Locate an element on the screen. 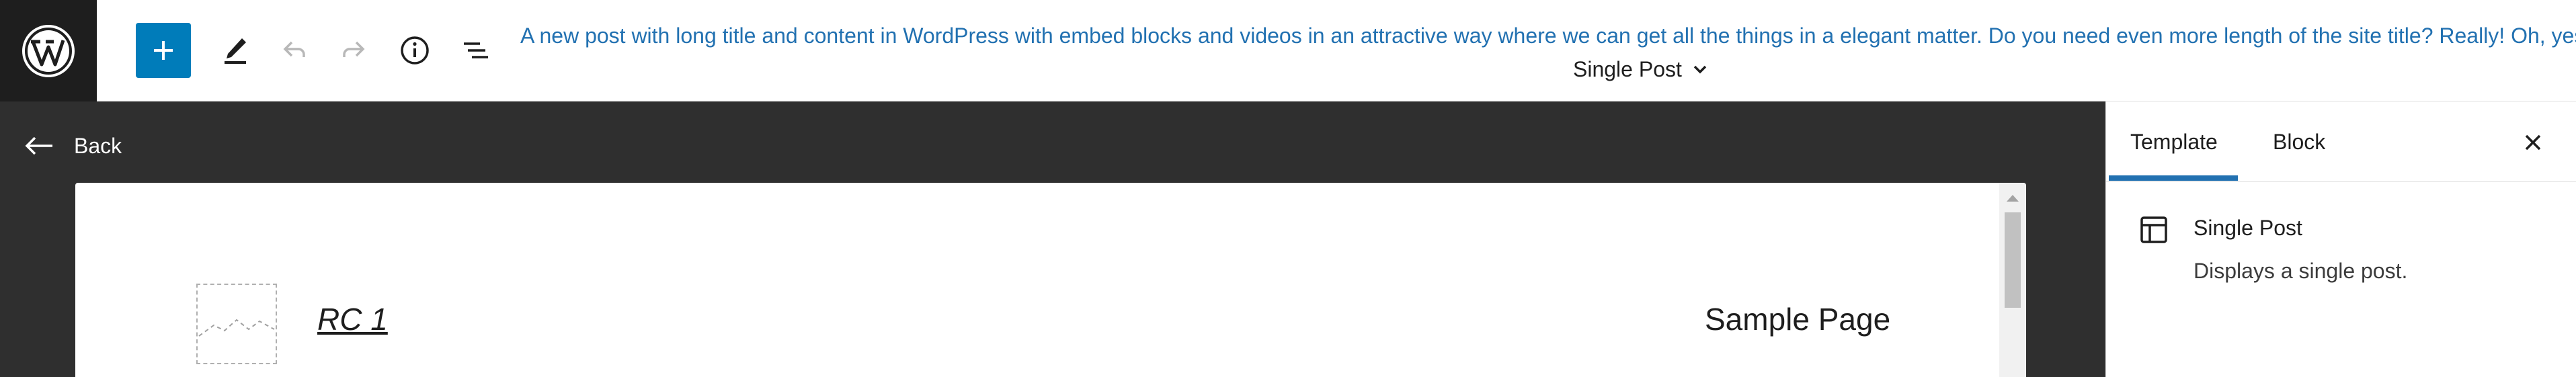  site-name: RC 1 is located at coordinates (352, 319).